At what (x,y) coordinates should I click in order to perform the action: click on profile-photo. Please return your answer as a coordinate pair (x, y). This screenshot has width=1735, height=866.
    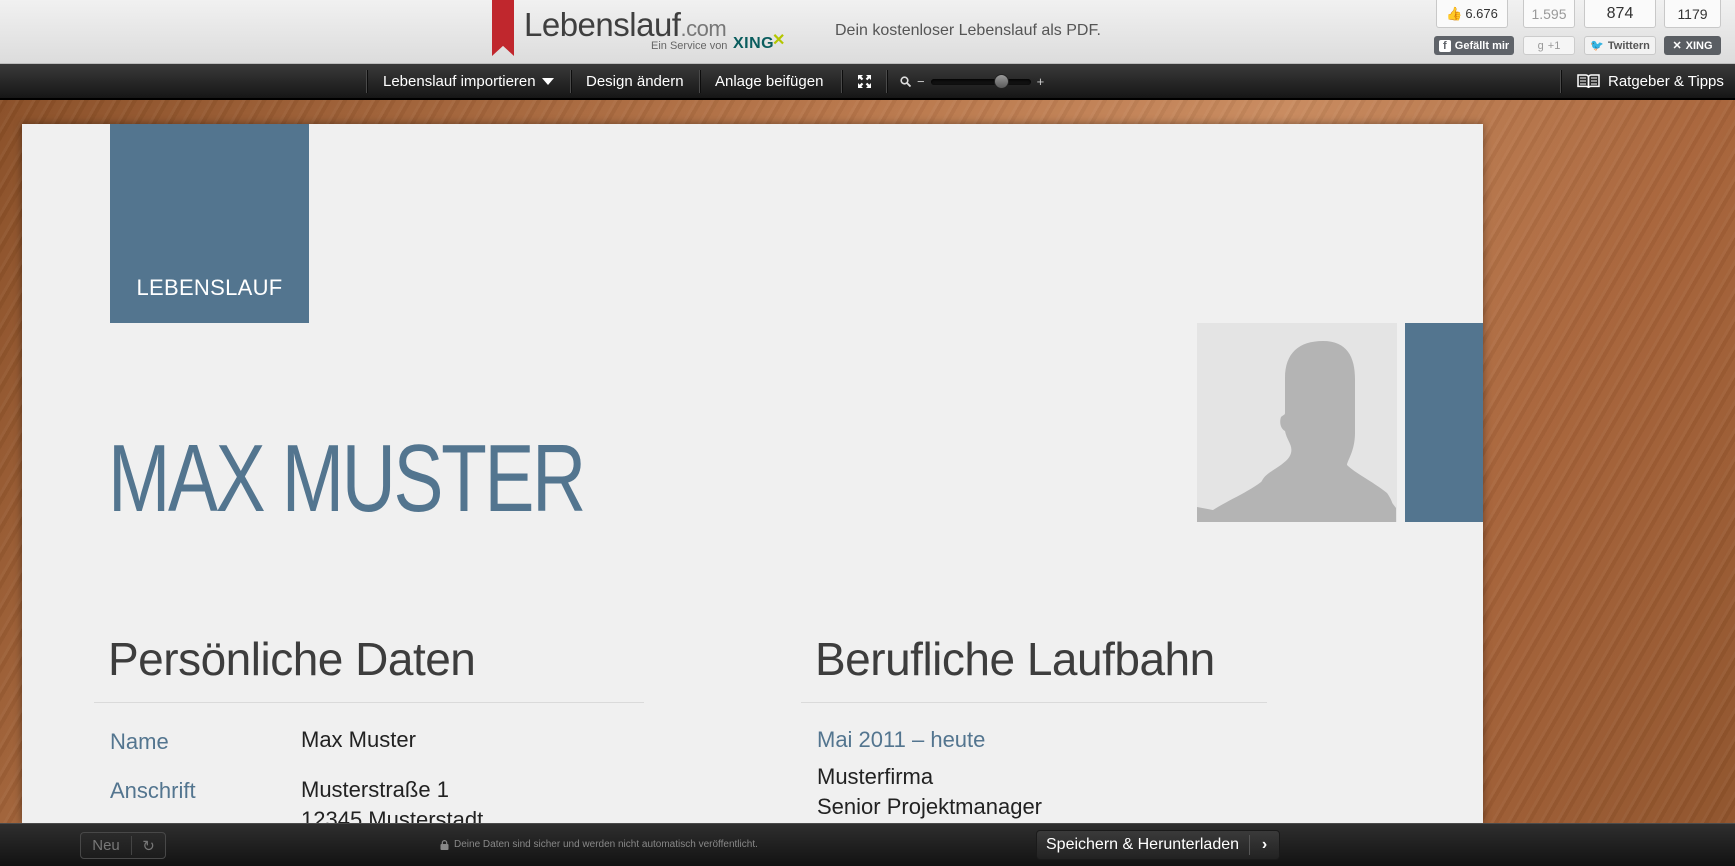
    Looking at the image, I should click on (1297, 422).